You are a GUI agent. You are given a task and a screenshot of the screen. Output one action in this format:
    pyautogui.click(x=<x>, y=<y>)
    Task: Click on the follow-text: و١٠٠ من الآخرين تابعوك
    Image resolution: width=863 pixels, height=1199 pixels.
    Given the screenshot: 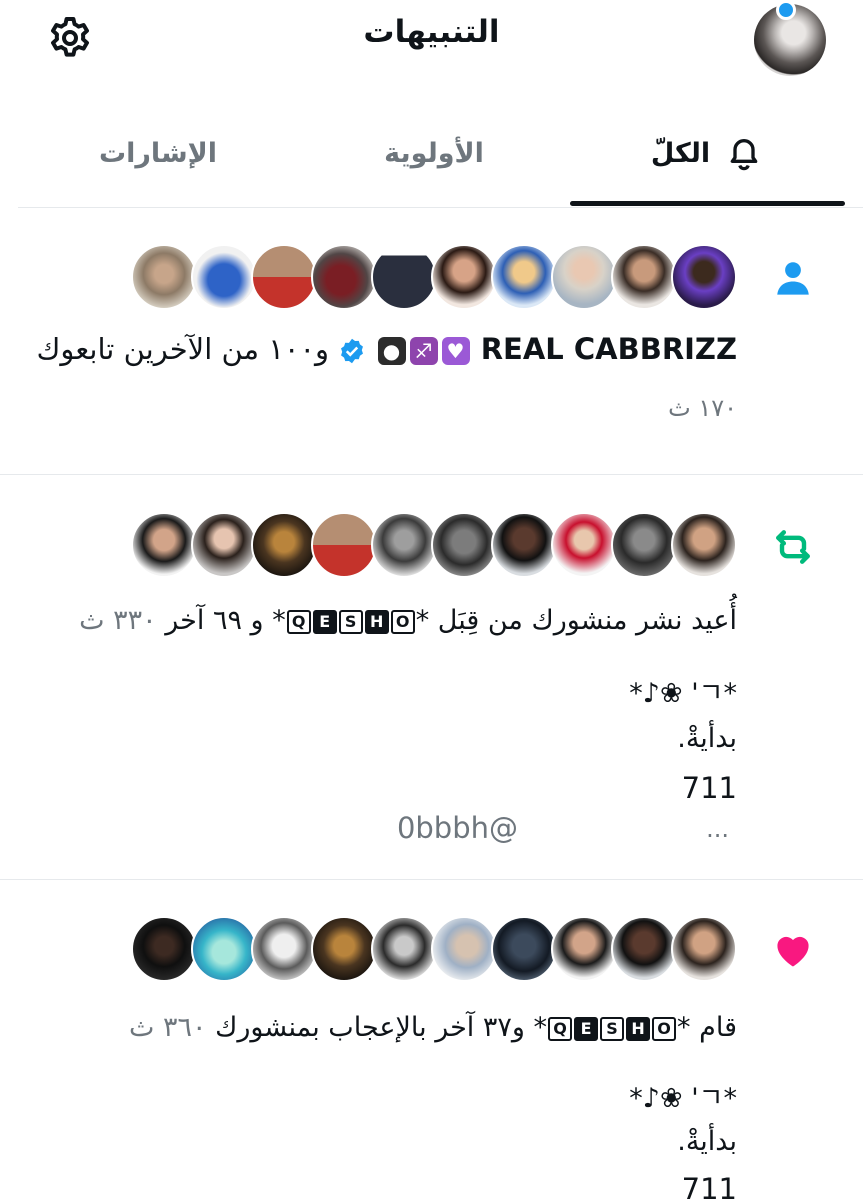 What is the action you would take?
    pyautogui.click(x=183, y=349)
    